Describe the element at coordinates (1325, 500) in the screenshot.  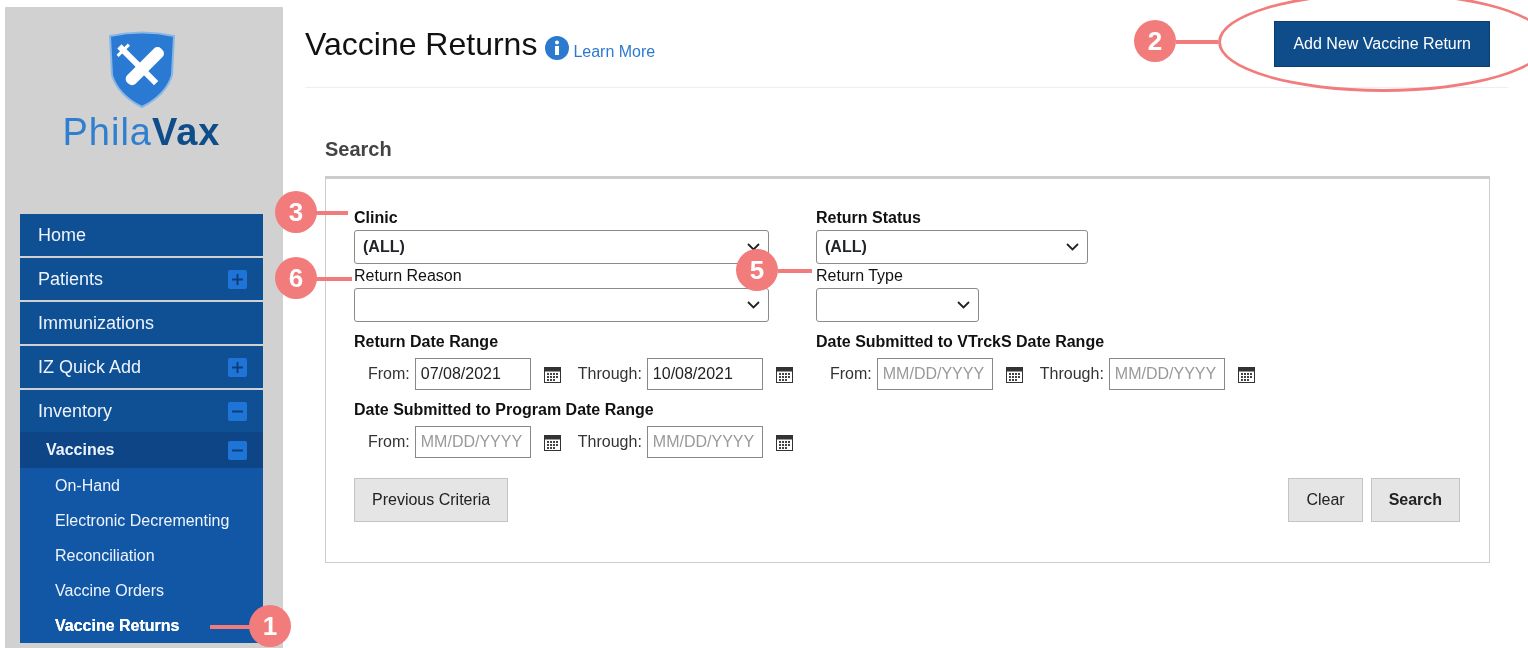
I see `clear-button: Clear` at that location.